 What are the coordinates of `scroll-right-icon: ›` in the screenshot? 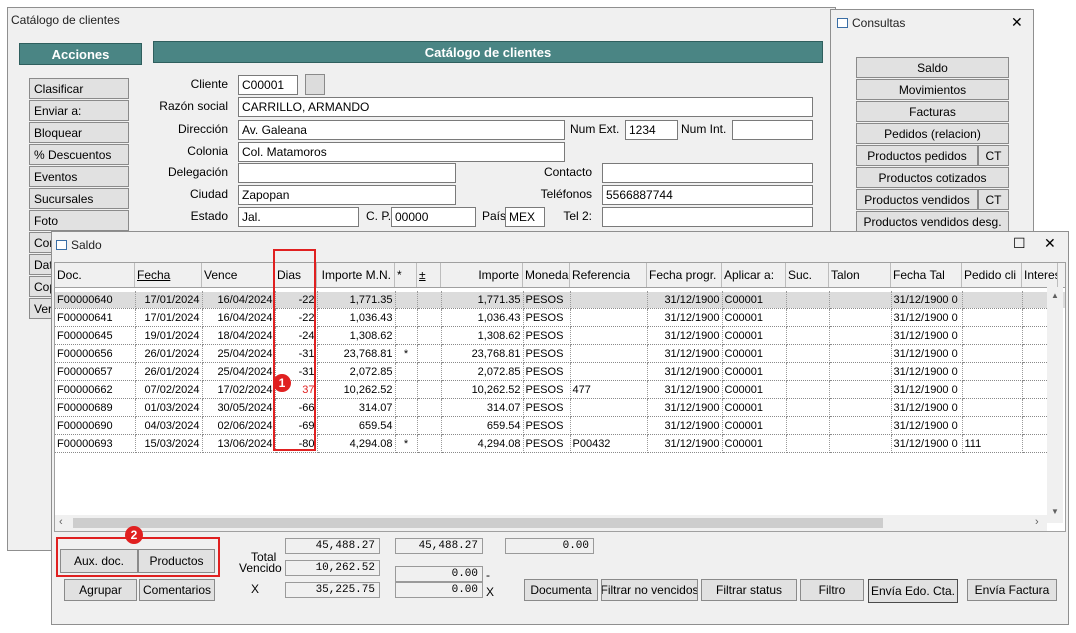 It's located at (1037, 522).